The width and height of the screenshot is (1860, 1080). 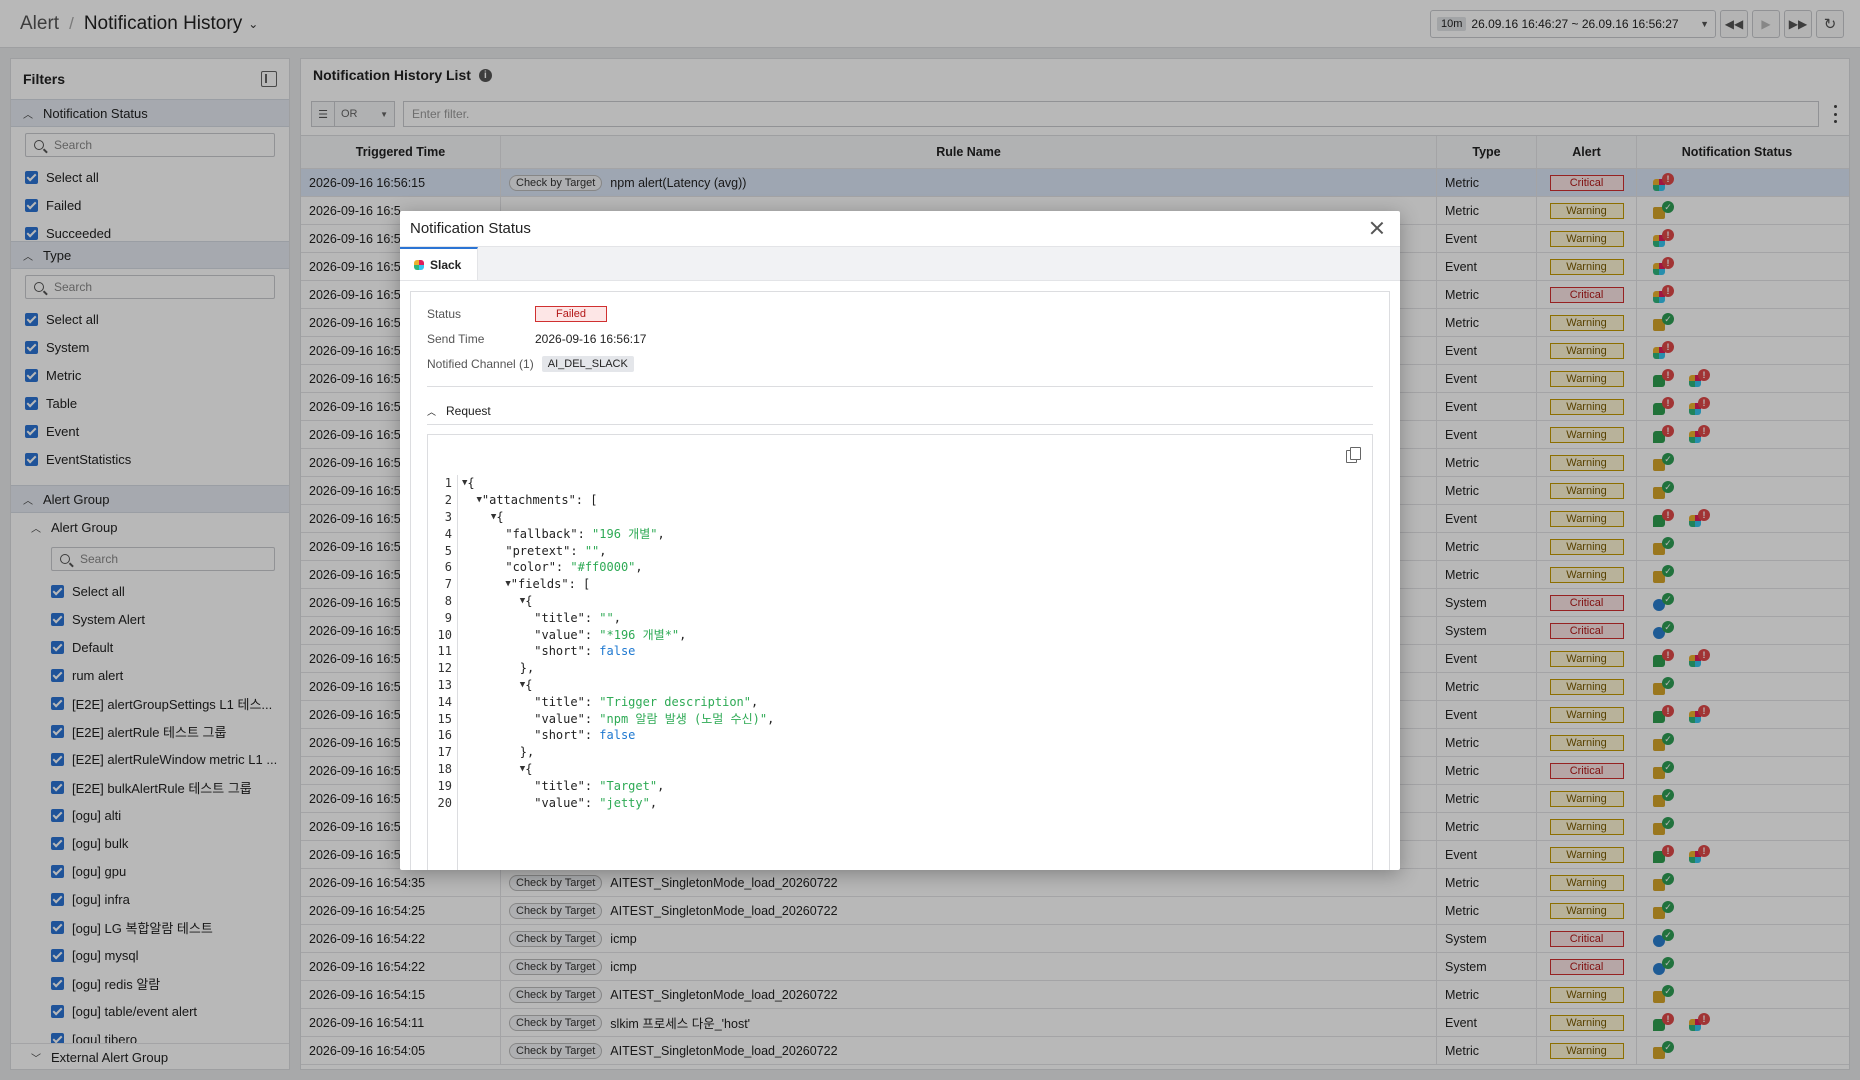 I want to click on code-line: 19 "title": "Target",, so click(x=601, y=785).